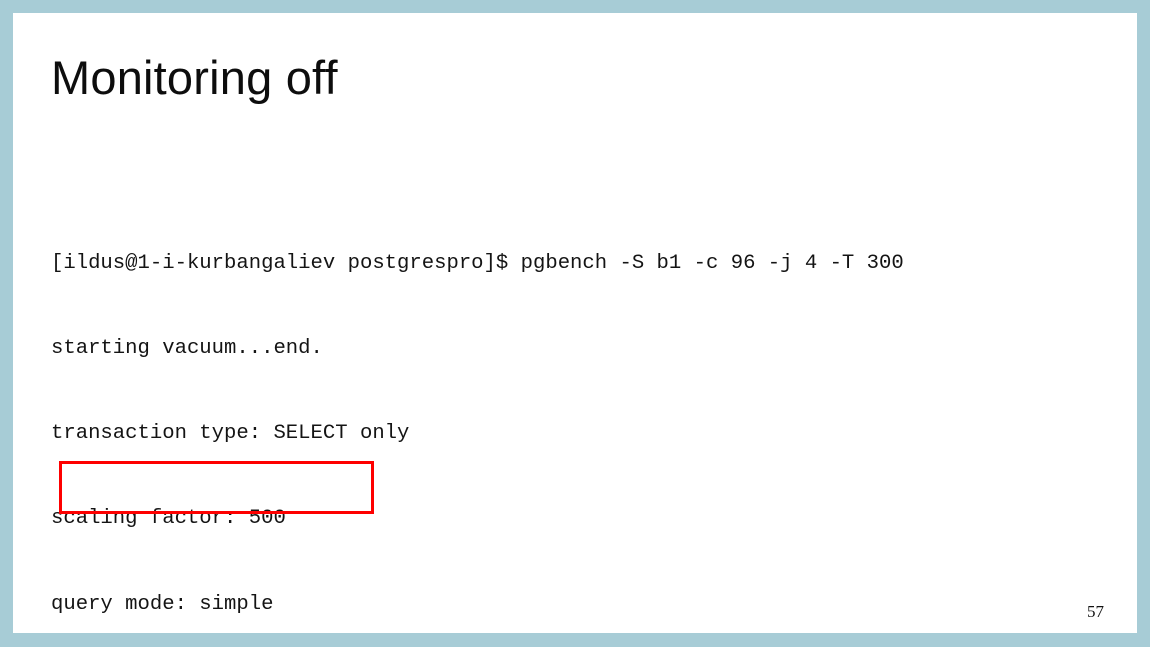  What do you see at coordinates (230, 434) in the screenshot?
I see `terminal-line: transaction type: SELECT only` at bounding box center [230, 434].